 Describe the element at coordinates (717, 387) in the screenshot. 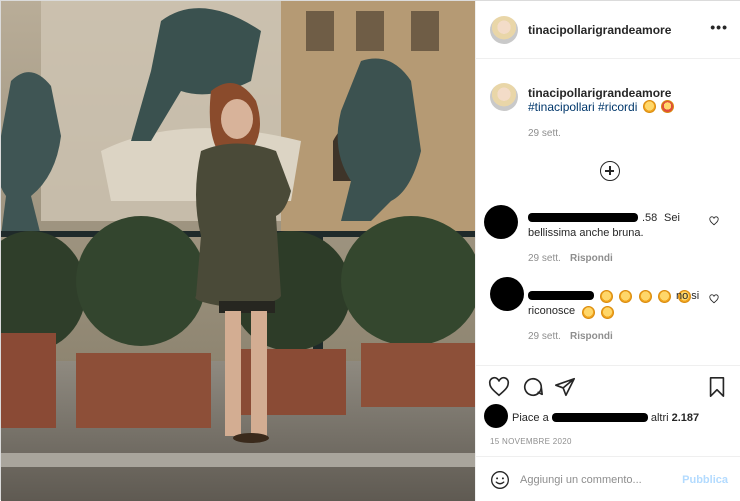

I see `save-bookmark-icon` at that location.